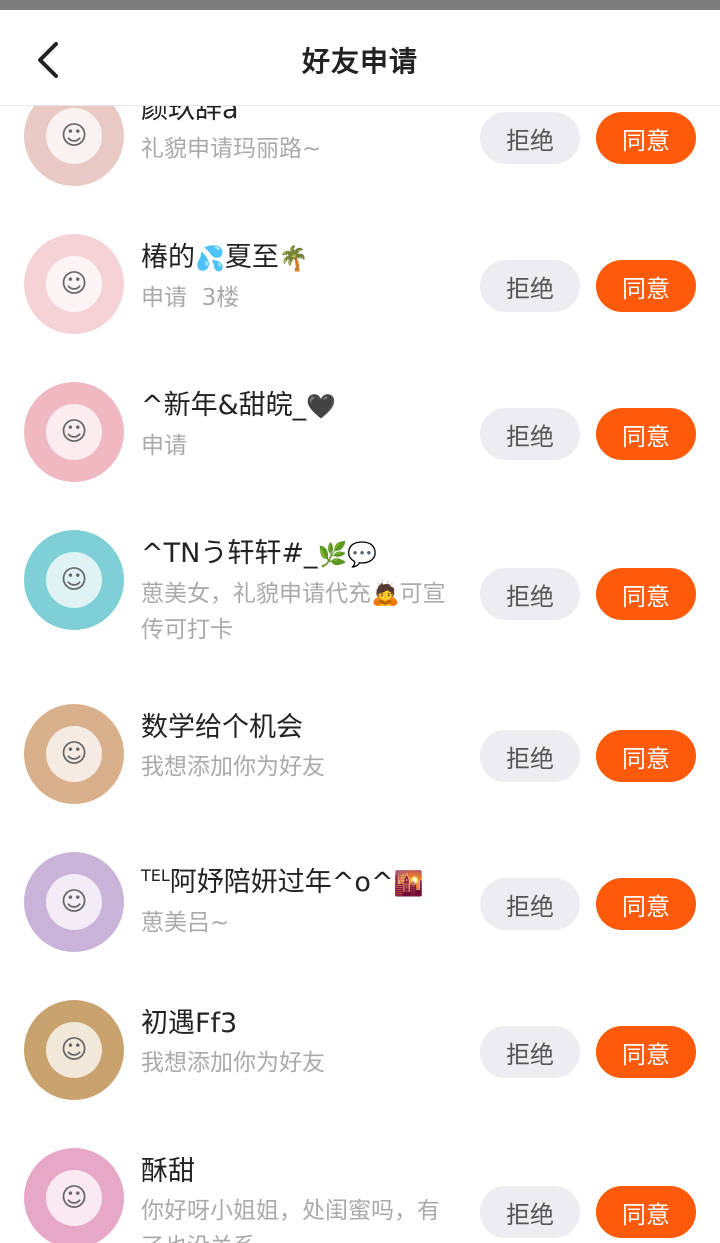 The image size is (720, 1243). What do you see at coordinates (222, 727) in the screenshot?
I see `request-name: 数学给个机会` at bounding box center [222, 727].